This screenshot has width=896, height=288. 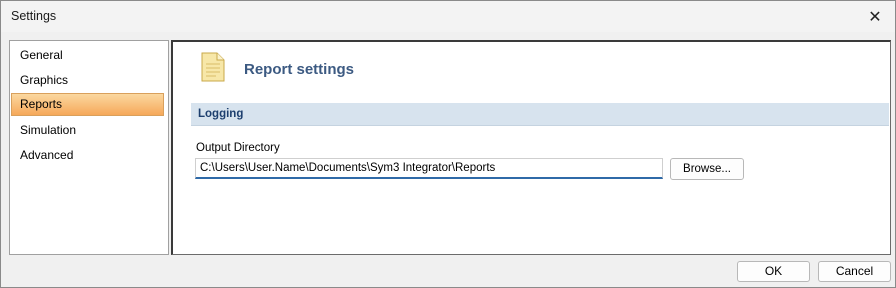 I want to click on page-title: Report settings, so click(x=299, y=69).